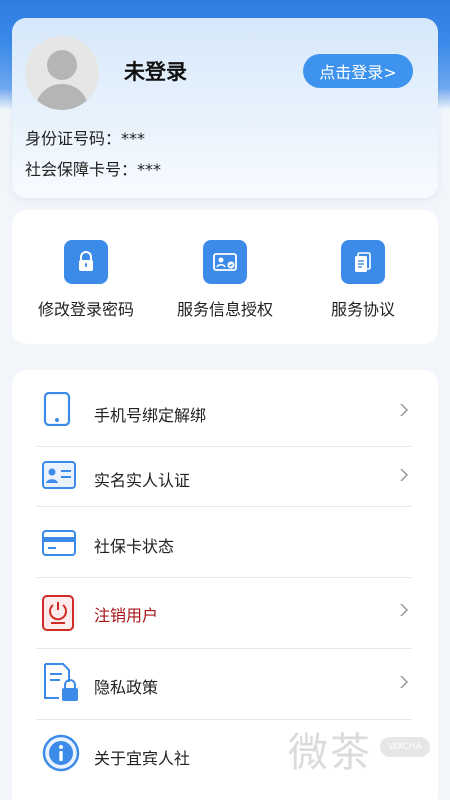 Image resolution: width=450 pixels, height=800 pixels. I want to click on deregister-user-item: 注销用户, so click(224, 613).